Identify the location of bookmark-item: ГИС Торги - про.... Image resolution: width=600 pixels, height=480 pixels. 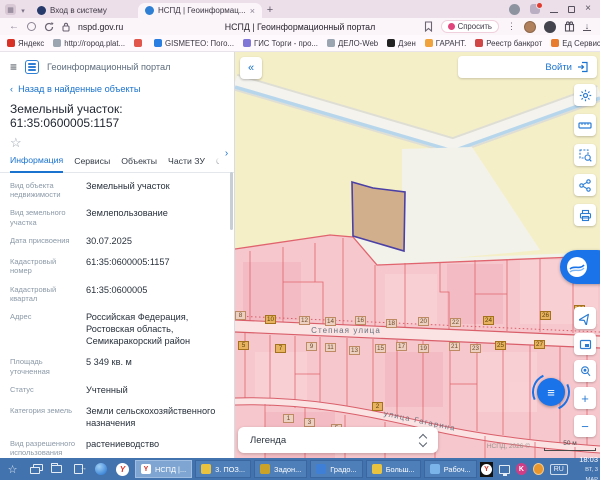
(280, 43).